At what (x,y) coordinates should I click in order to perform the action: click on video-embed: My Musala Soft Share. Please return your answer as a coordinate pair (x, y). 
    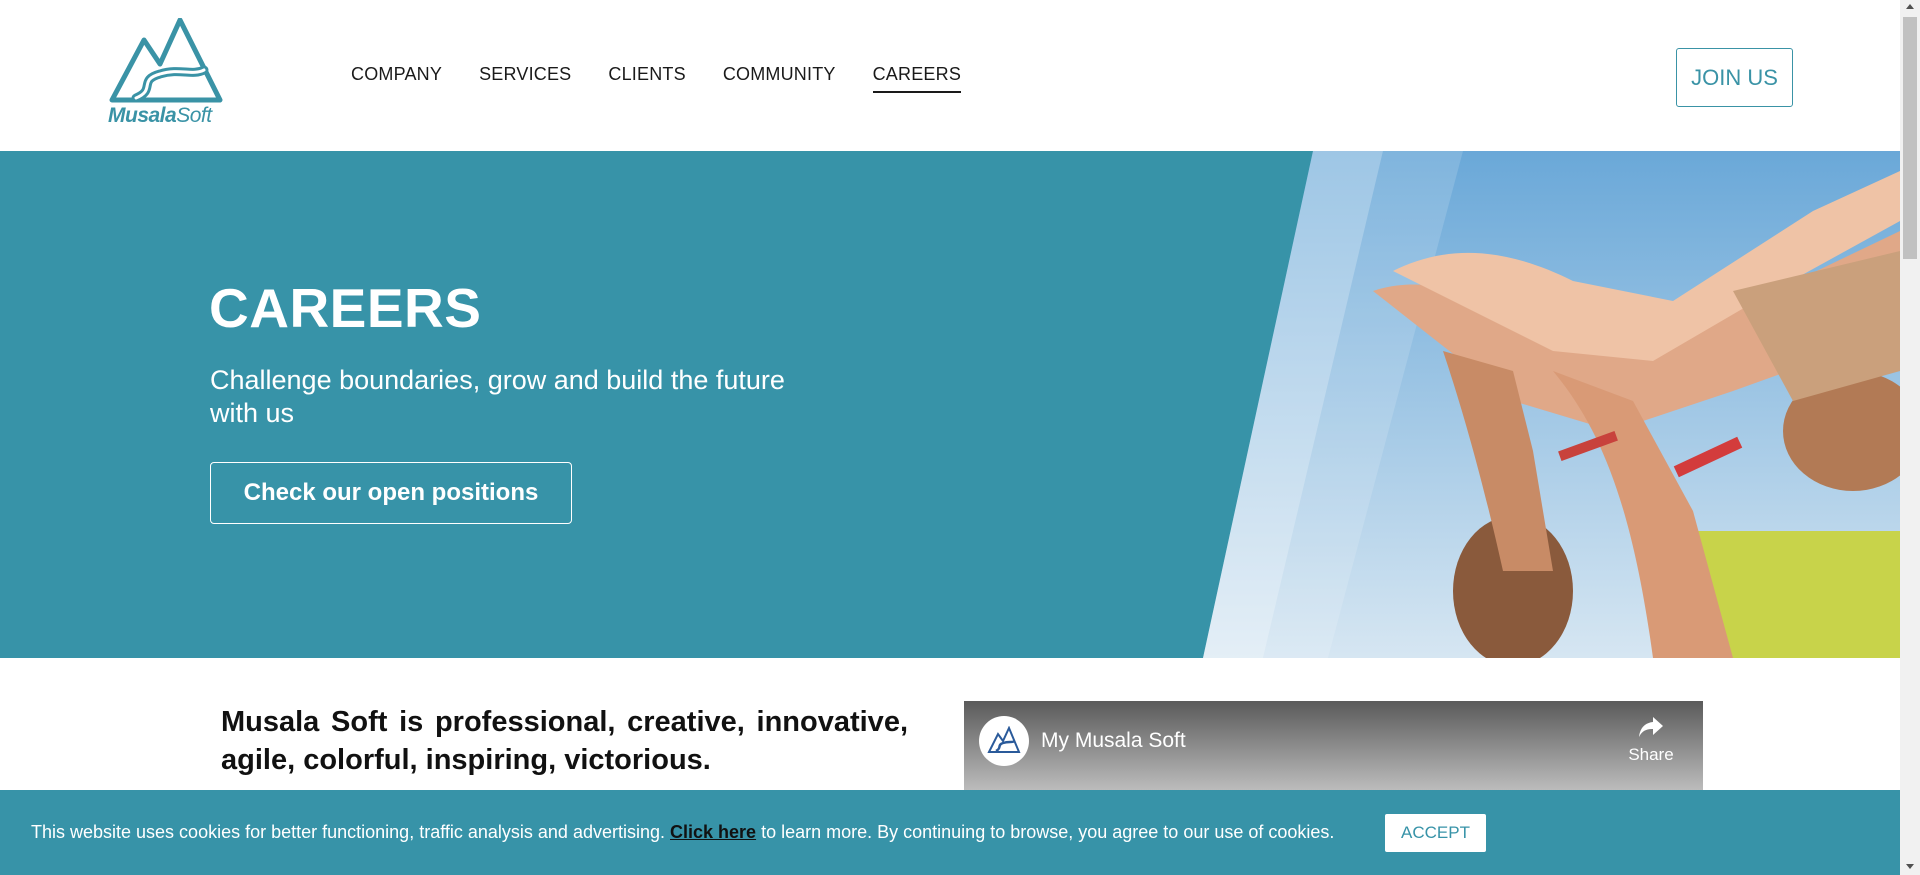
    Looking at the image, I should click on (1333, 746).